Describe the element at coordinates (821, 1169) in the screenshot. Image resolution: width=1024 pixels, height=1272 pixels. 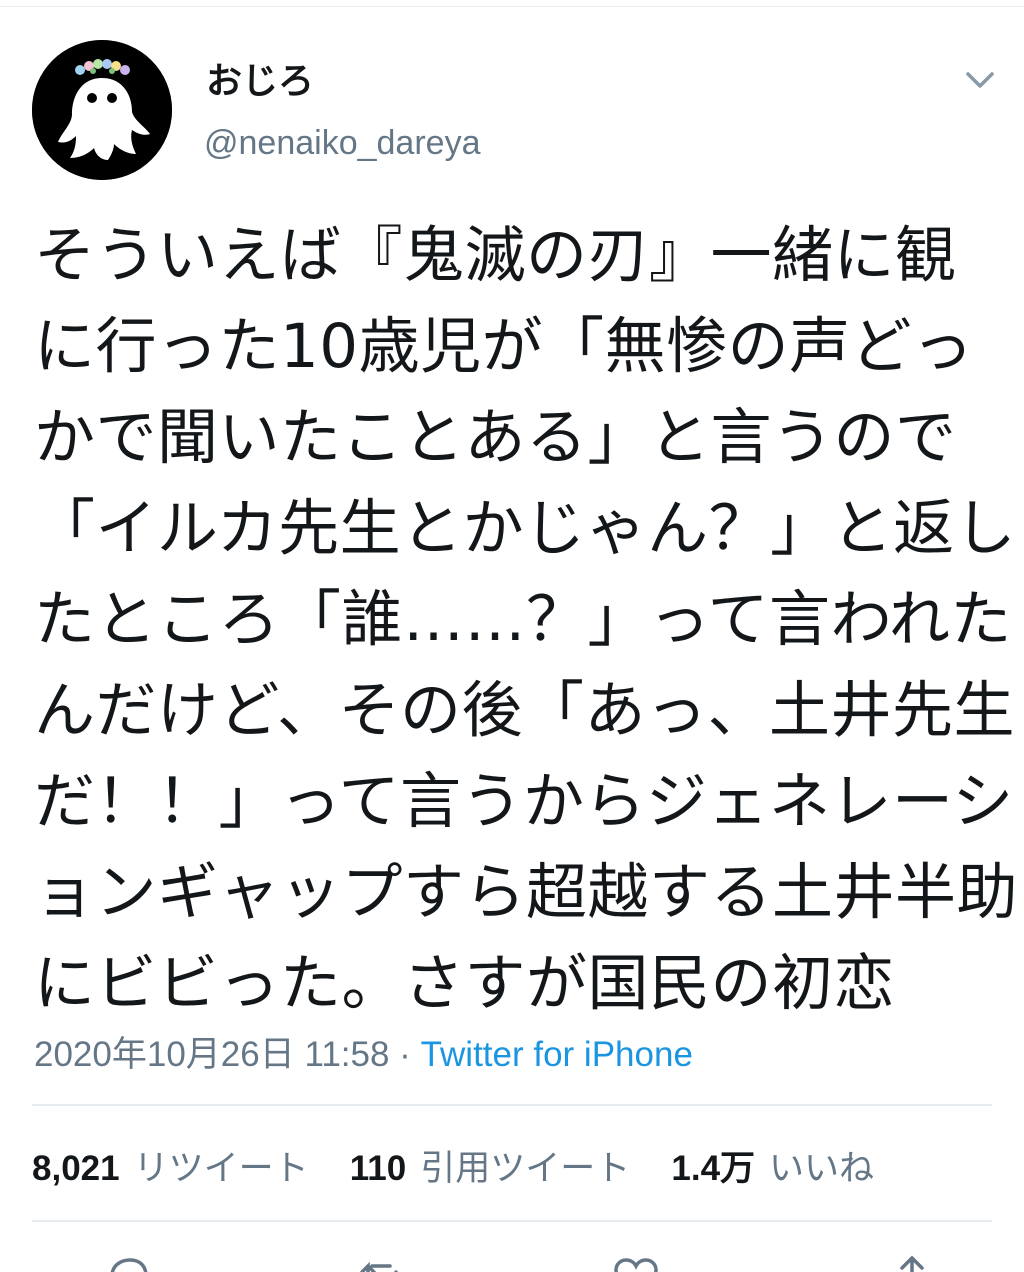
I see `like-label: いいね` at that location.